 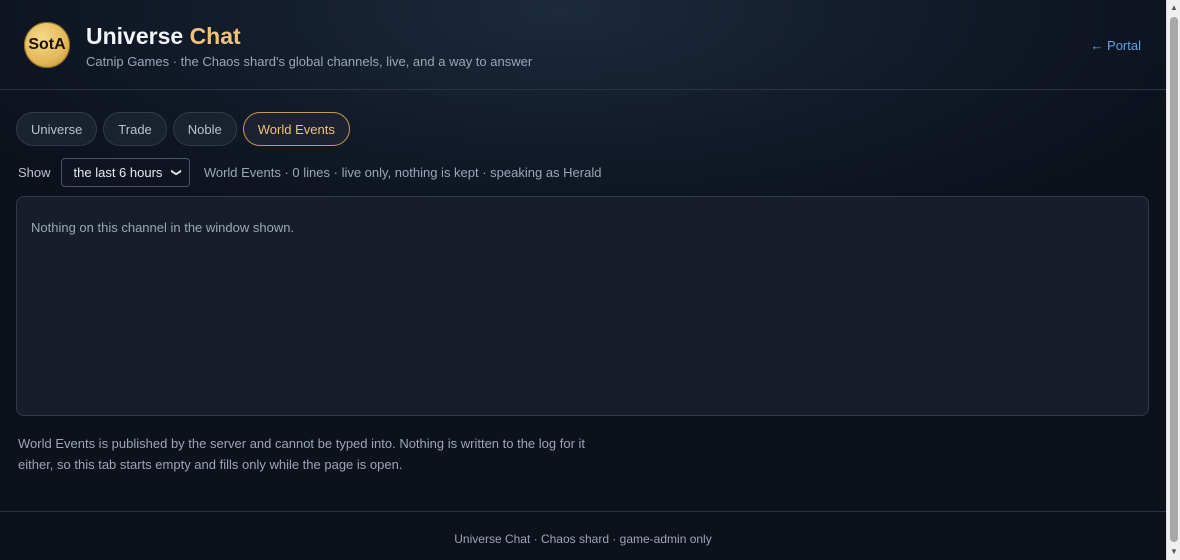 I want to click on scroll-up-icon: ▲, so click(x=1174, y=8).